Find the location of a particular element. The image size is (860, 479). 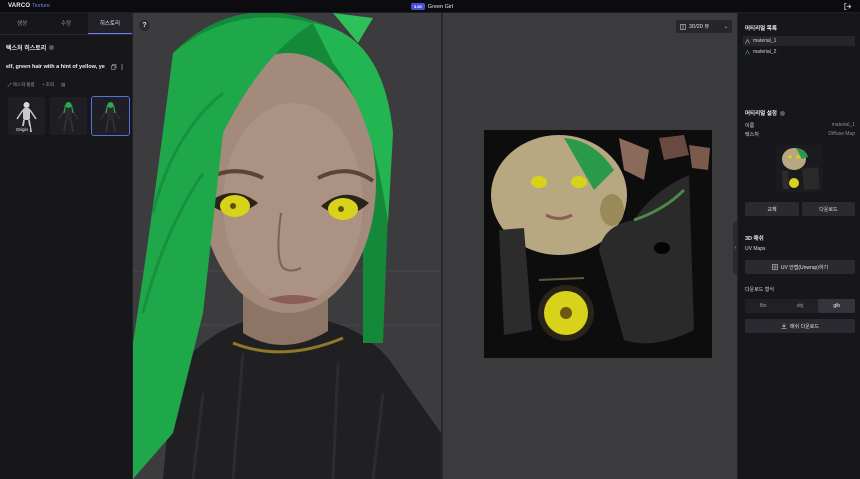

material-name: material_2 is located at coordinates (765, 52).